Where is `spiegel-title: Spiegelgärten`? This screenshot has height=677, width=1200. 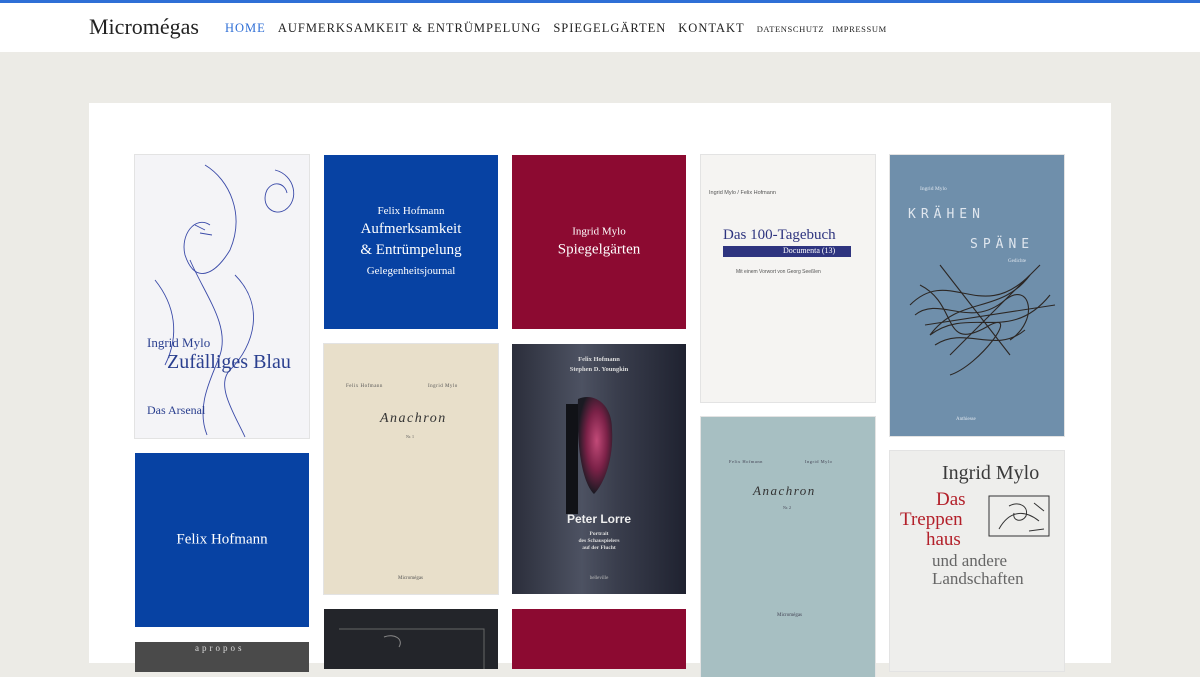
spiegel-title: Spiegelgärten is located at coordinates (599, 249).